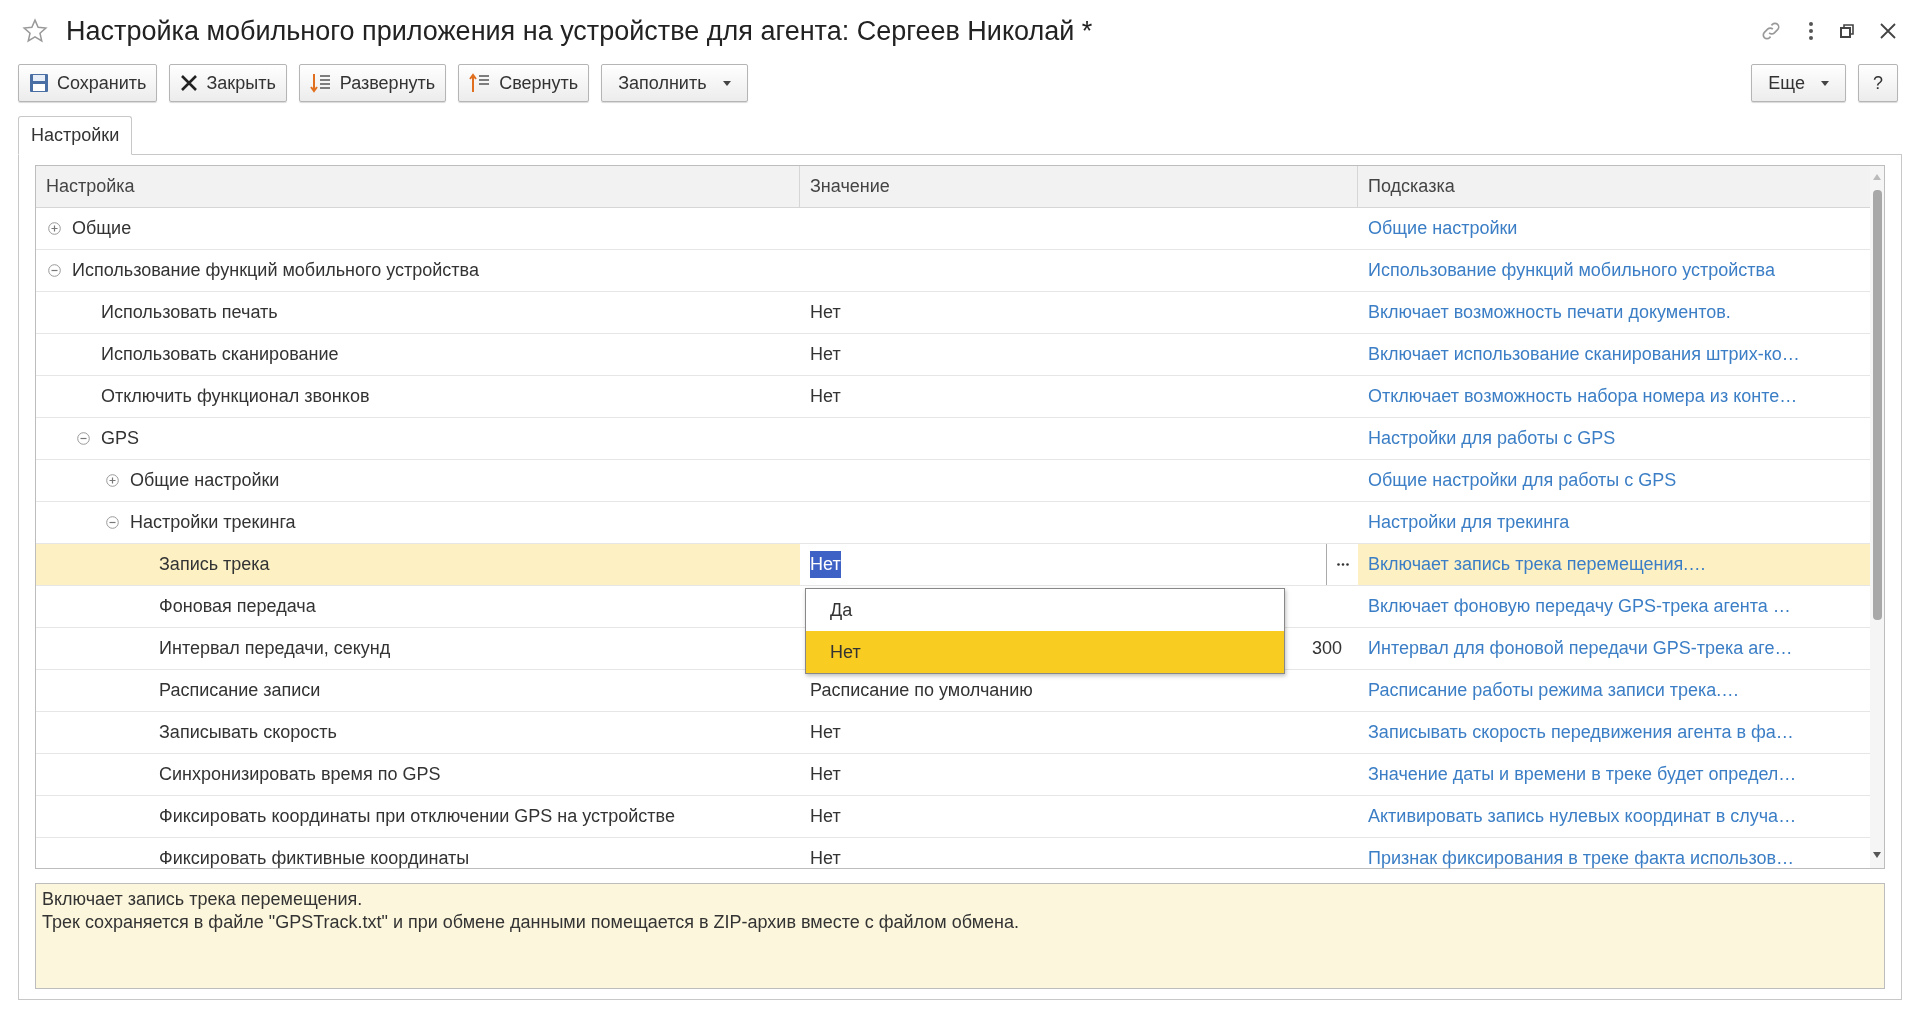 The width and height of the screenshot is (1920, 1019). I want to click on dropdown-option: Да, so click(1045, 610).